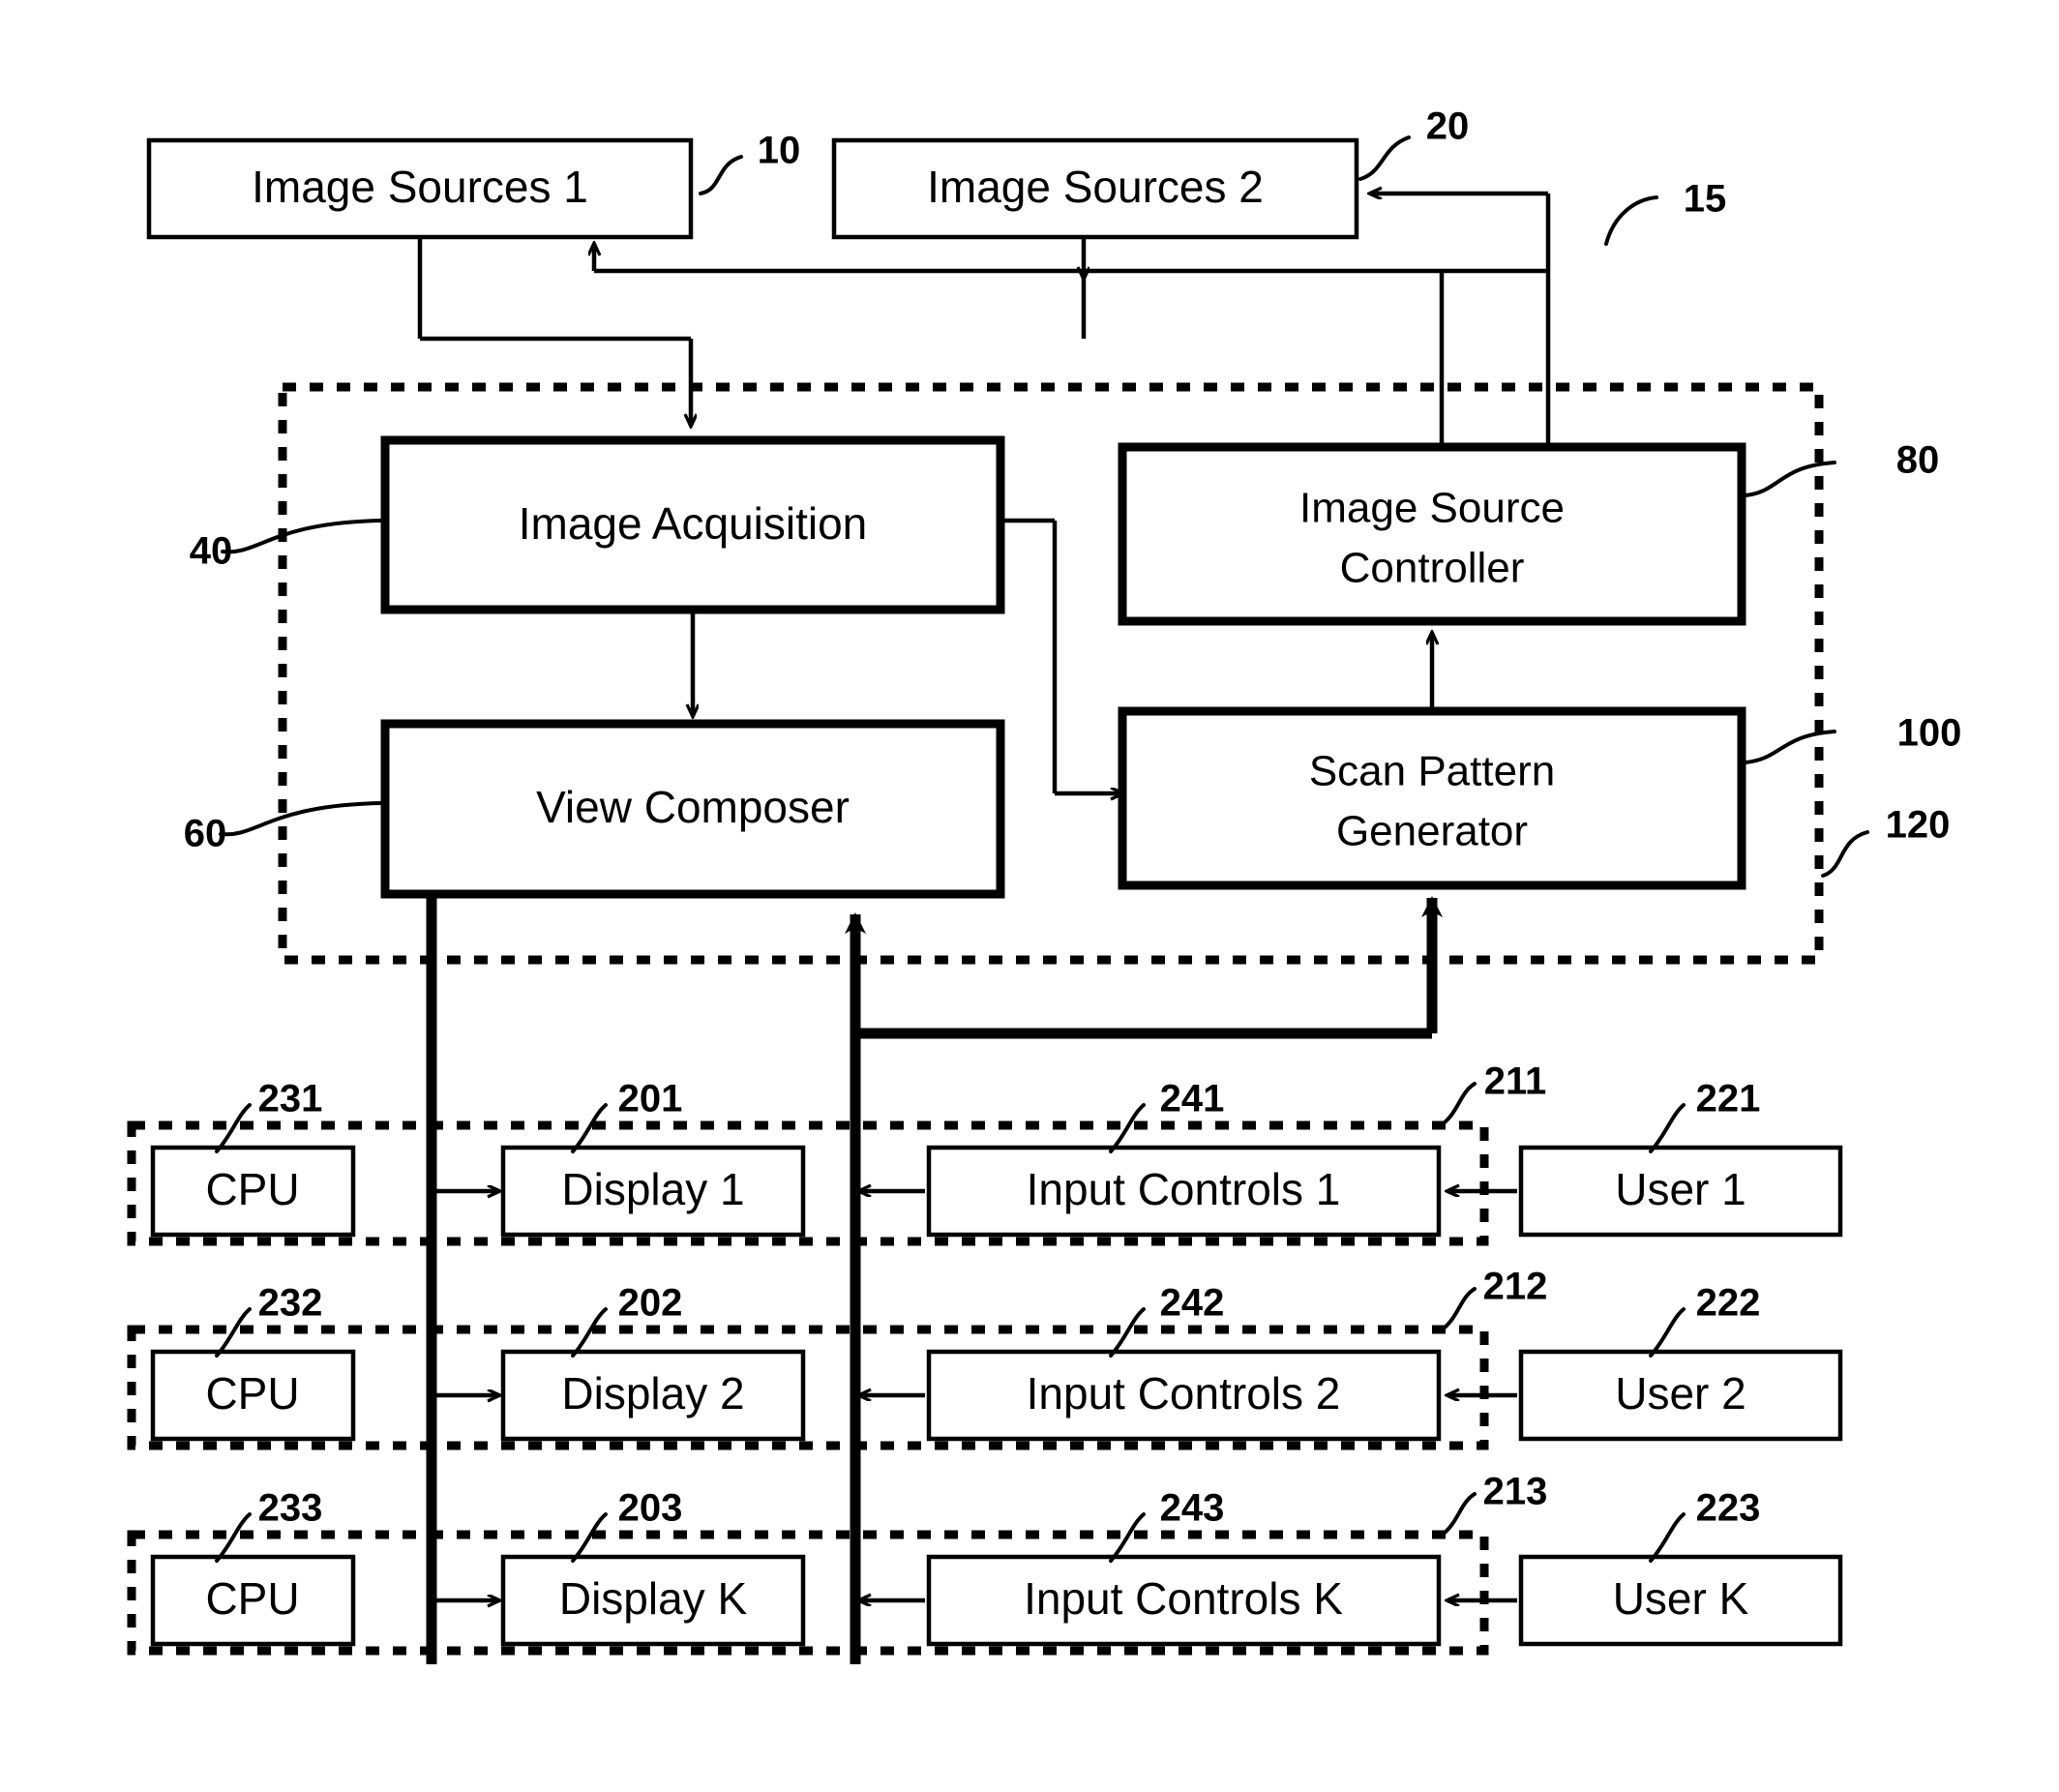  I want to click on ref-223: 223, so click(1705, 1525).